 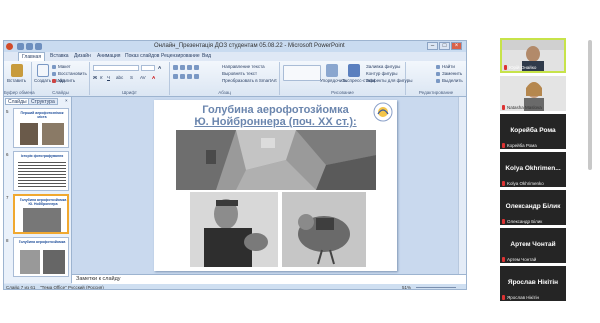 What do you see at coordinates (523, 67) in the screenshot?
I see `participant-name: Юрій Онайко` at bounding box center [523, 67].